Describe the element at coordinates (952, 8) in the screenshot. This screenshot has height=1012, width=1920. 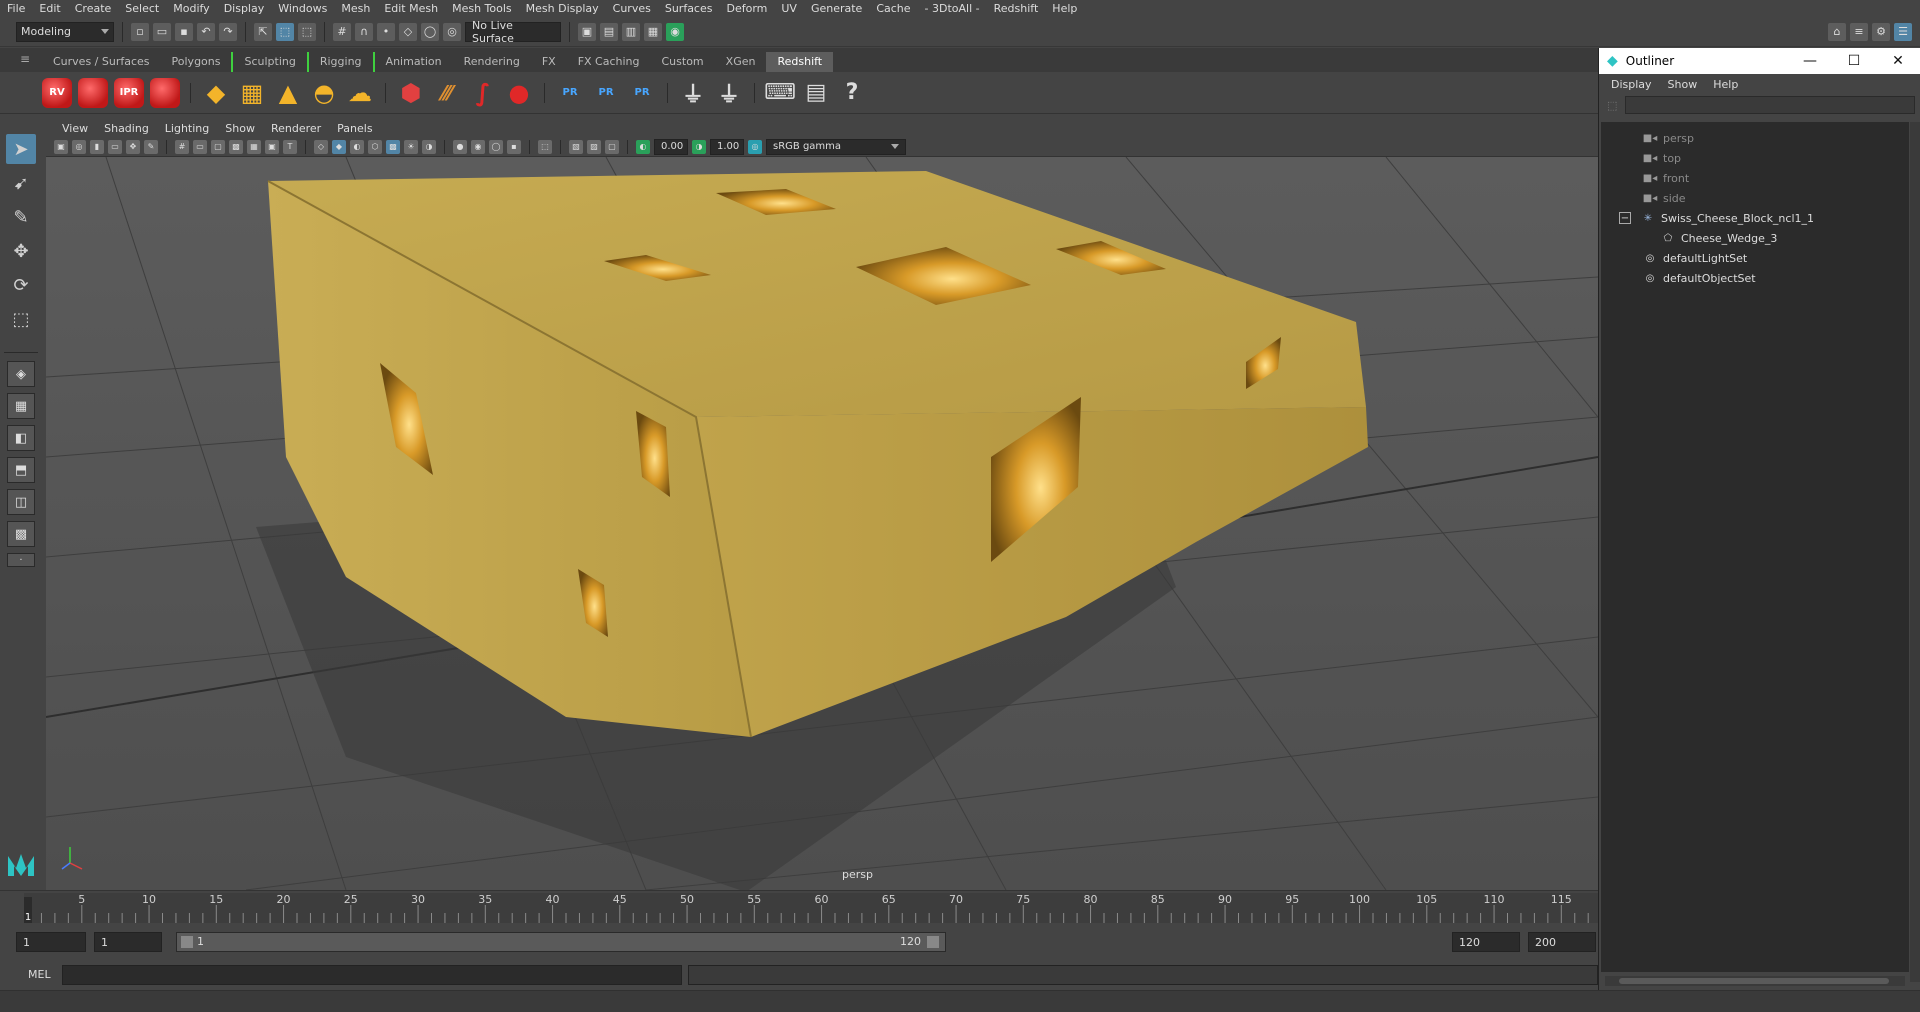
I see `menu-3dtoall: - 3DtoAll -` at that location.